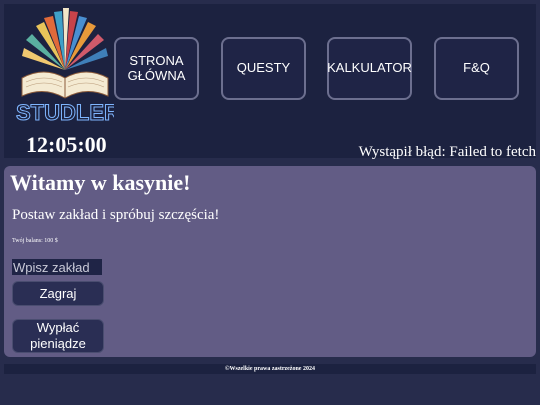 The width and height of the screenshot is (540, 405). I want to click on cashout-button: Wypłać pieniądze, so click(58, 336).